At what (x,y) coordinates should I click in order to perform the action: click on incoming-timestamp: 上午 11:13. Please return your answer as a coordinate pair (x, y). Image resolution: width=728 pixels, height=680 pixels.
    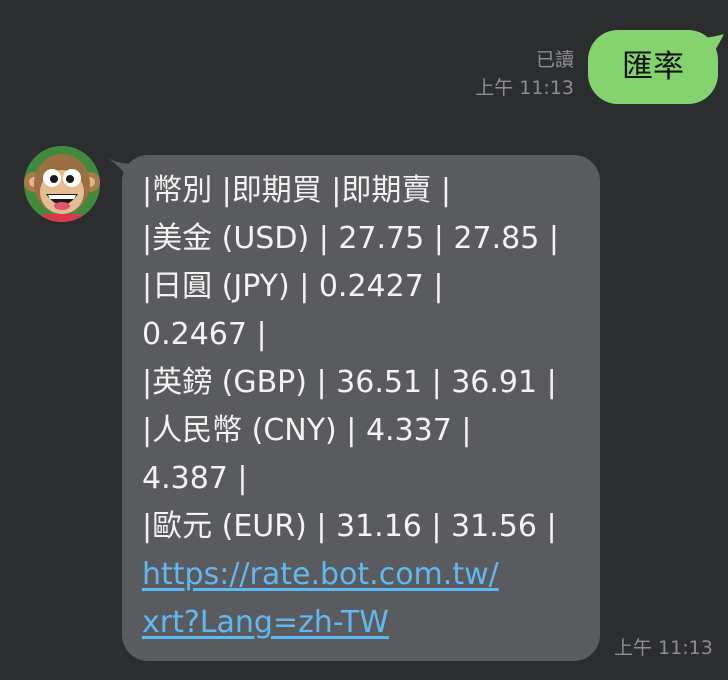
    Looking at the image, I should click on (663, 648).